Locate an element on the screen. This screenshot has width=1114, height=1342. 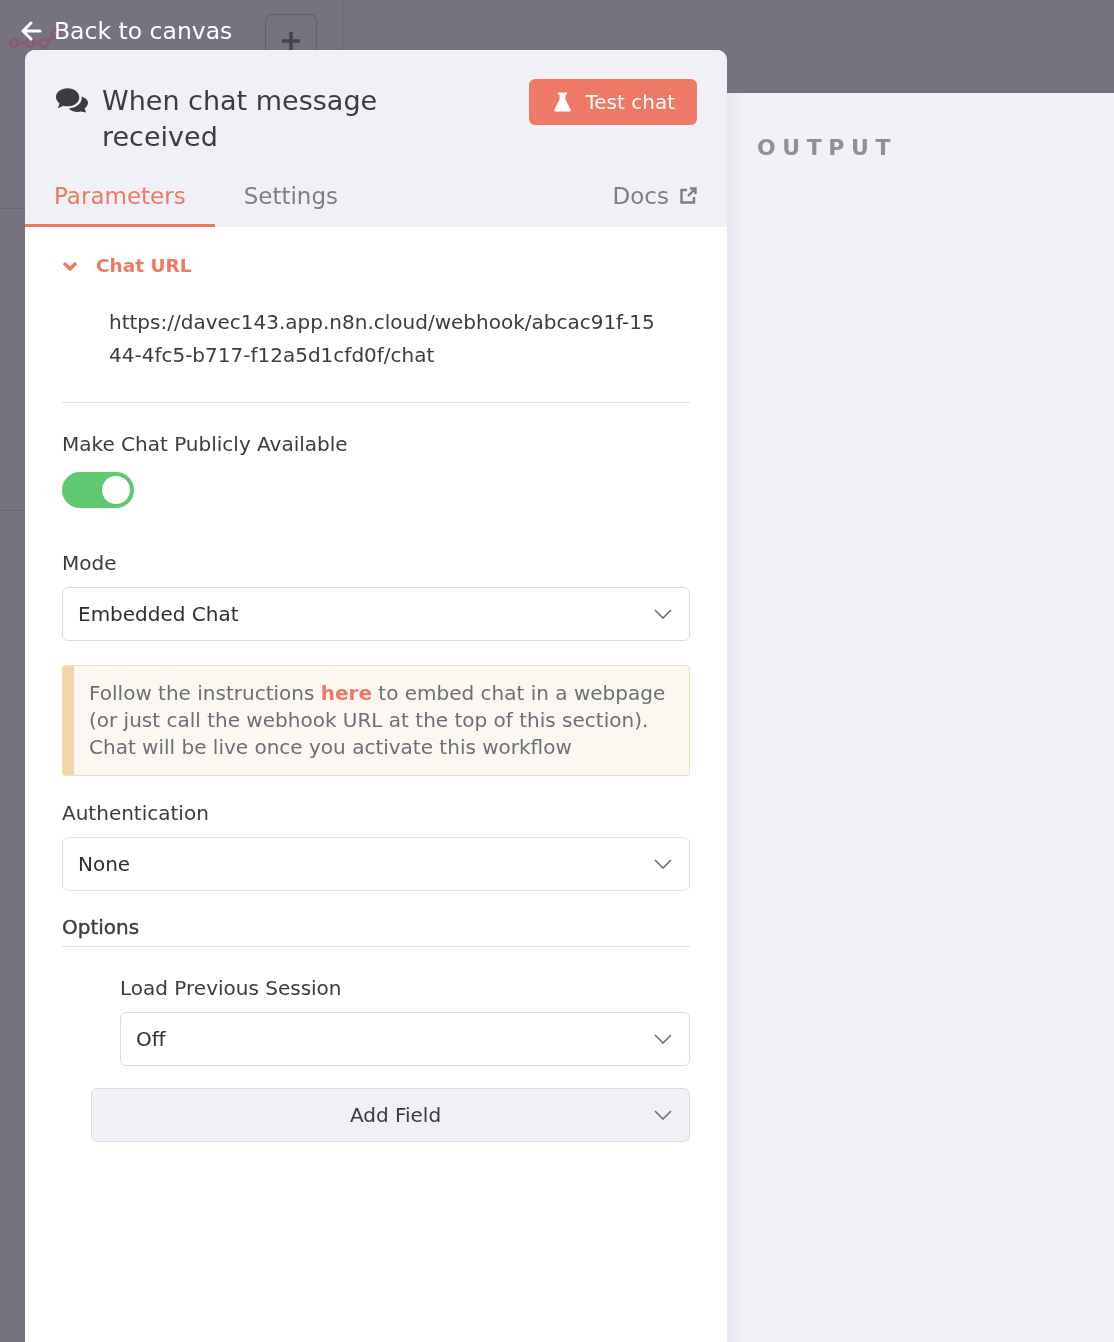
notice-text: Follow the instructions here to embed chat in a webpage (or just call the webhook URL at the top of this section). Chat will be live once you activate this workflow is located at coordinates (378, 720).